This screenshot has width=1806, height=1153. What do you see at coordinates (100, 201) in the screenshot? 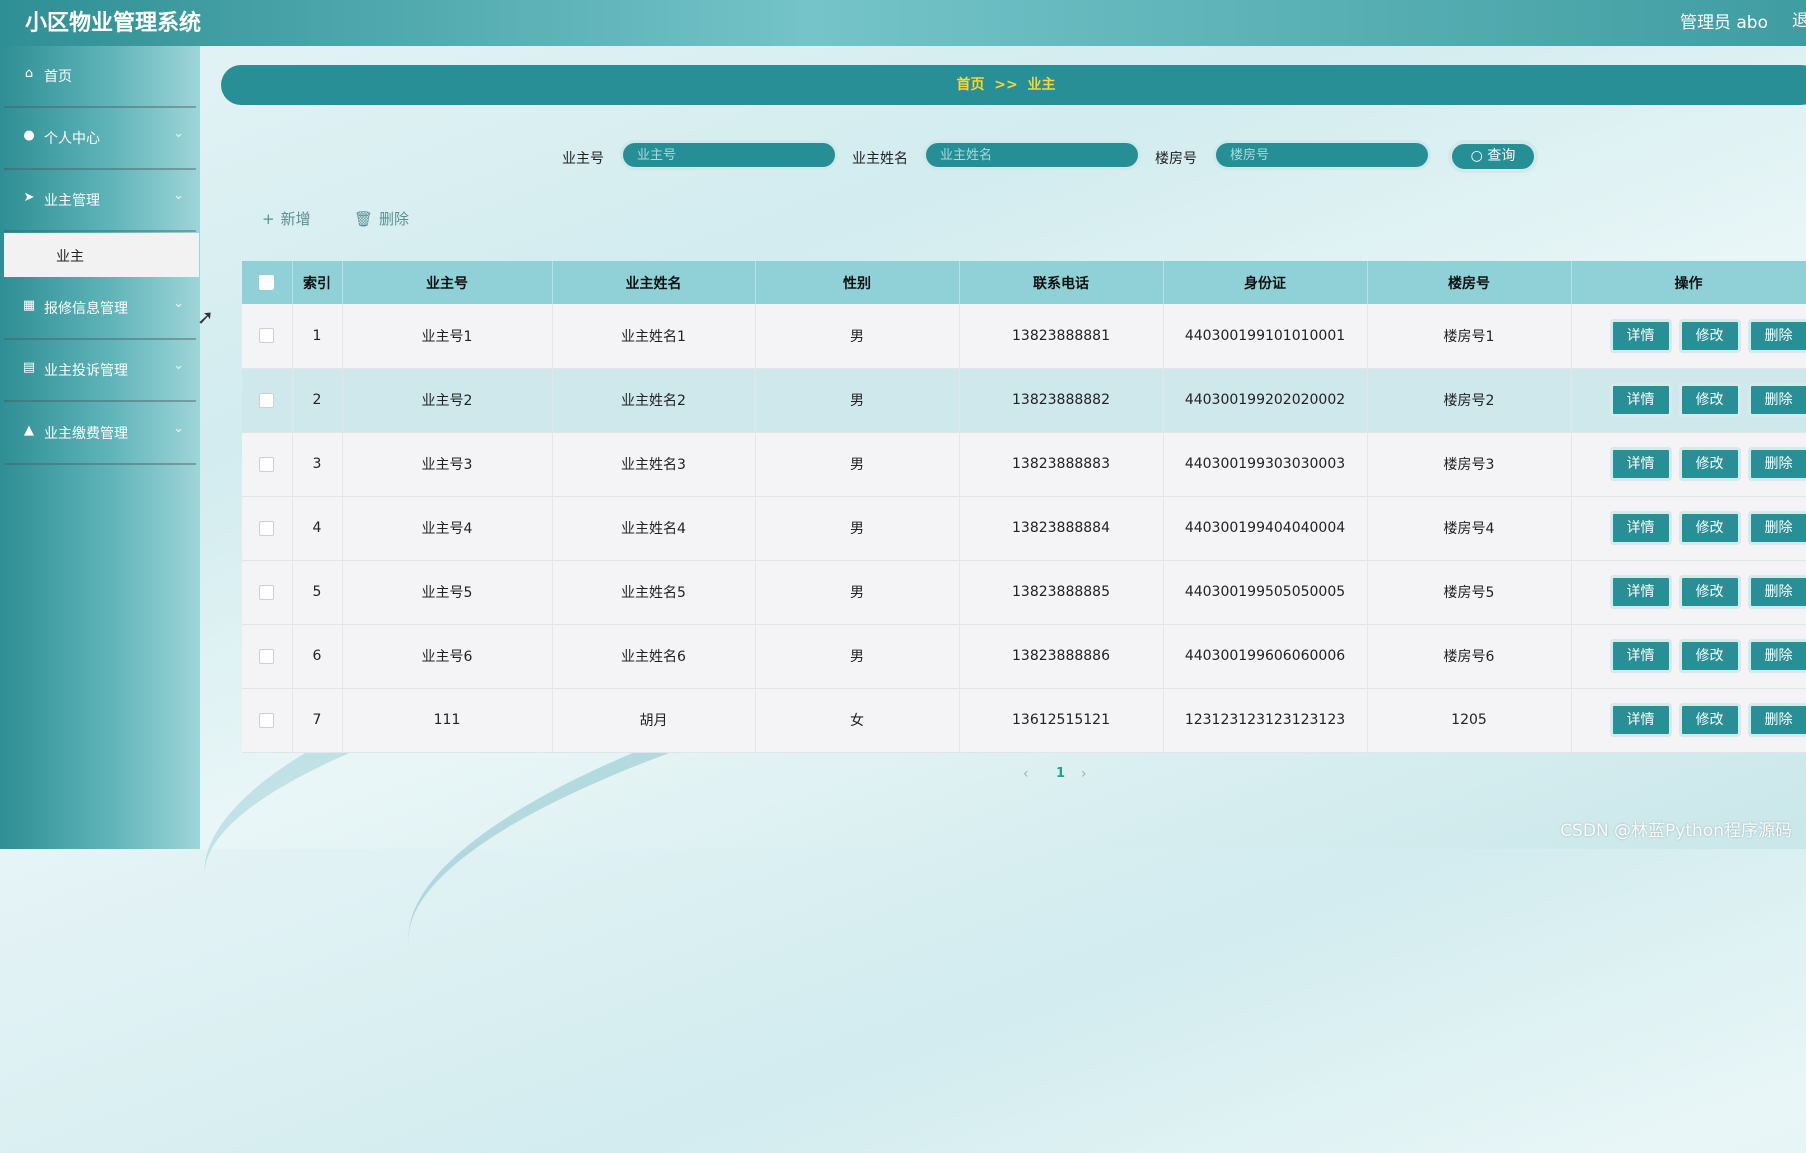
I see `sidebar-item-owner-management: ➤ 业主管理 ⌄` at bounding box center [100, 201].